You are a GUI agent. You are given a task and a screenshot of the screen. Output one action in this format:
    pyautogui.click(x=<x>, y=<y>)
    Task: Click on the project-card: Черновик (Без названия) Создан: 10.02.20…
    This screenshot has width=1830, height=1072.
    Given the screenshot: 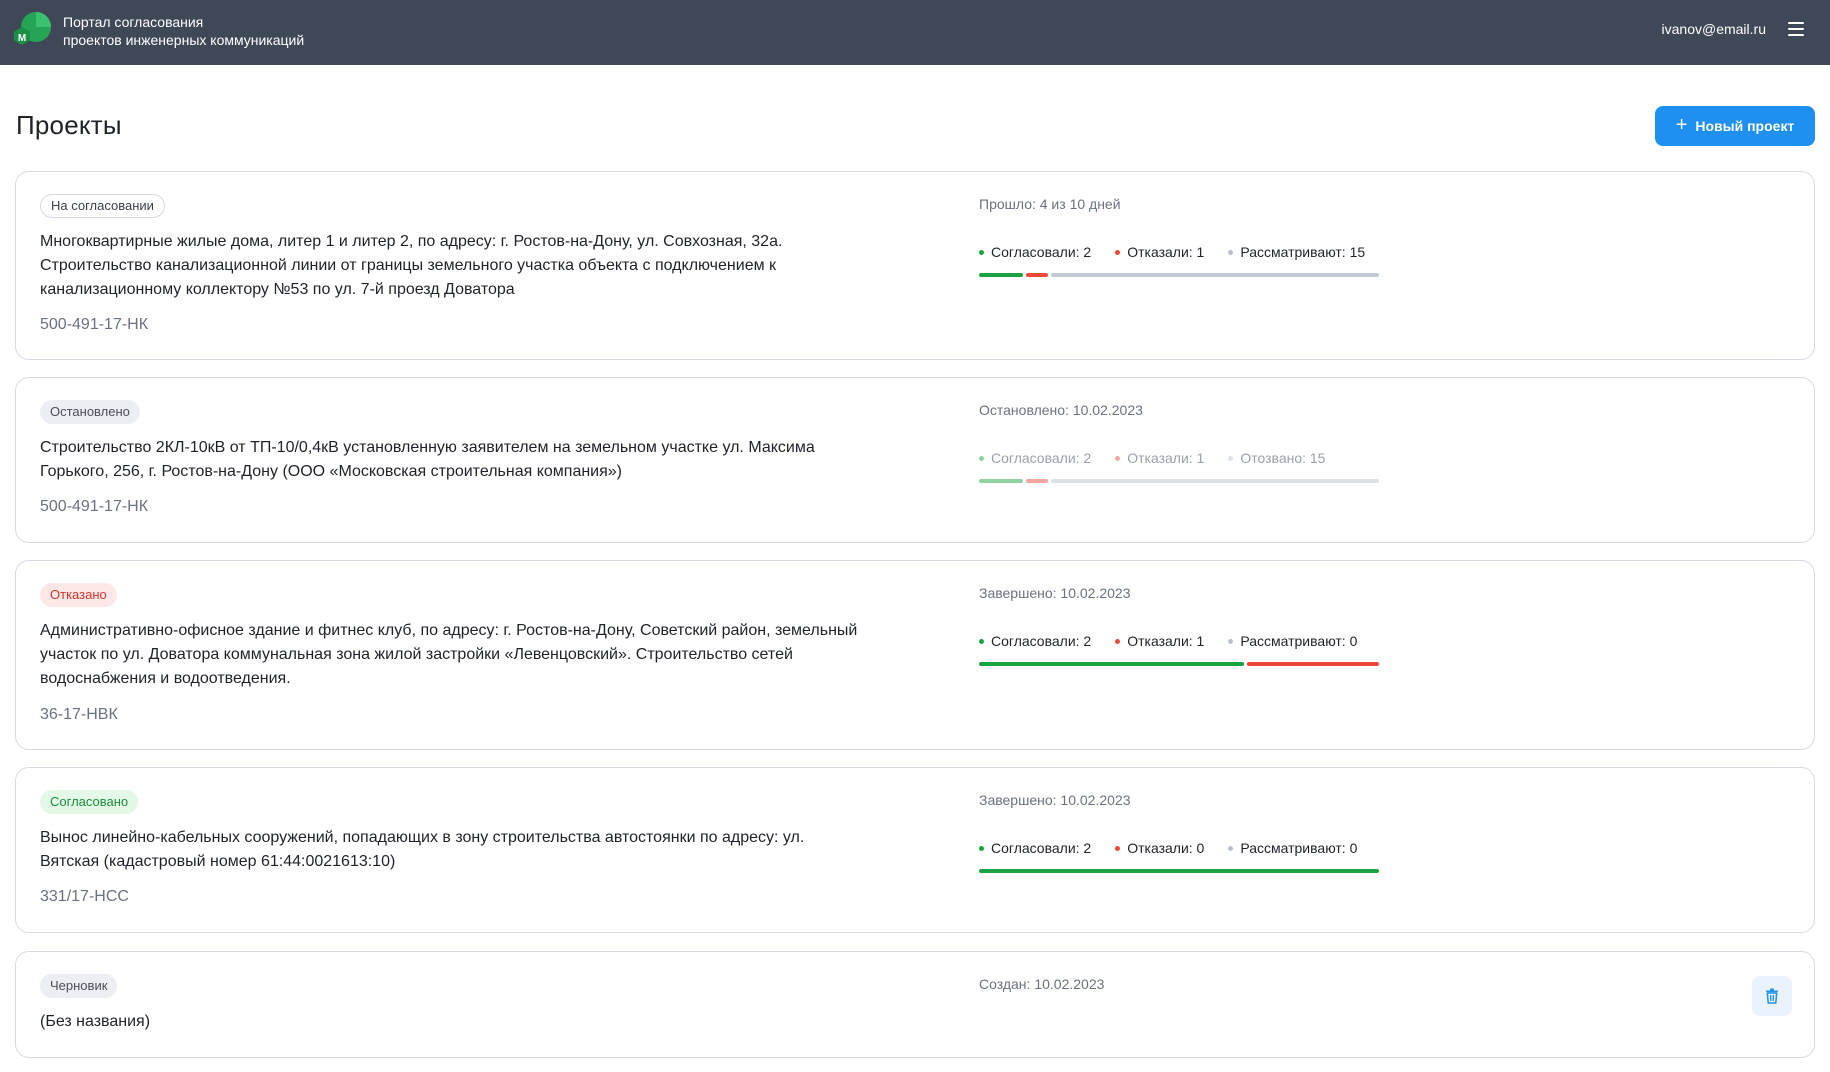 What is the action you would take?
    pyautogui.click(x=915, y=1004)
    